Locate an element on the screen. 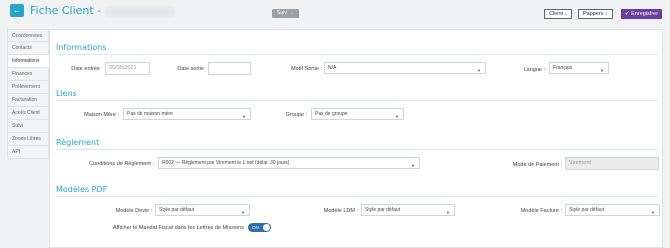 The image size is (670, 248). sidebar-item-contacts: Contacts is located at coordinates (28, 48).